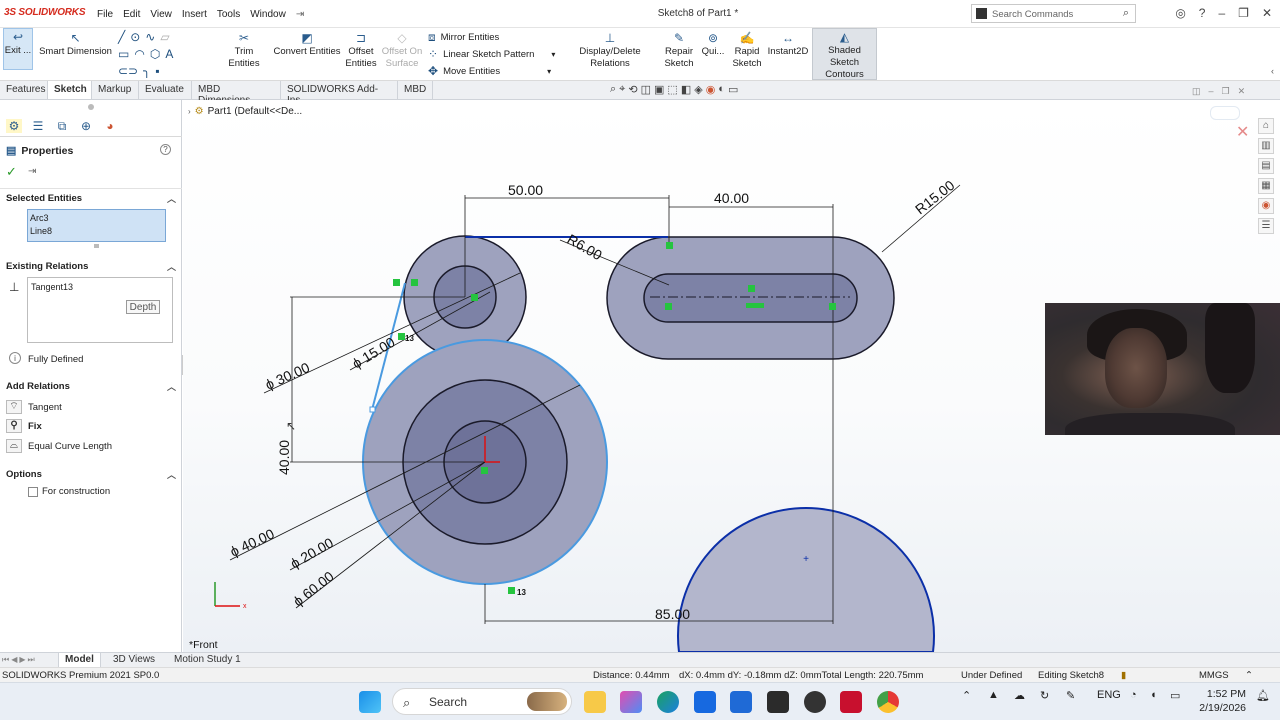  What do you see at coordinates (1070, 695) in the screenshot?
I see `tray-pen-icon: ✎` at bounding box center [1070, 695].